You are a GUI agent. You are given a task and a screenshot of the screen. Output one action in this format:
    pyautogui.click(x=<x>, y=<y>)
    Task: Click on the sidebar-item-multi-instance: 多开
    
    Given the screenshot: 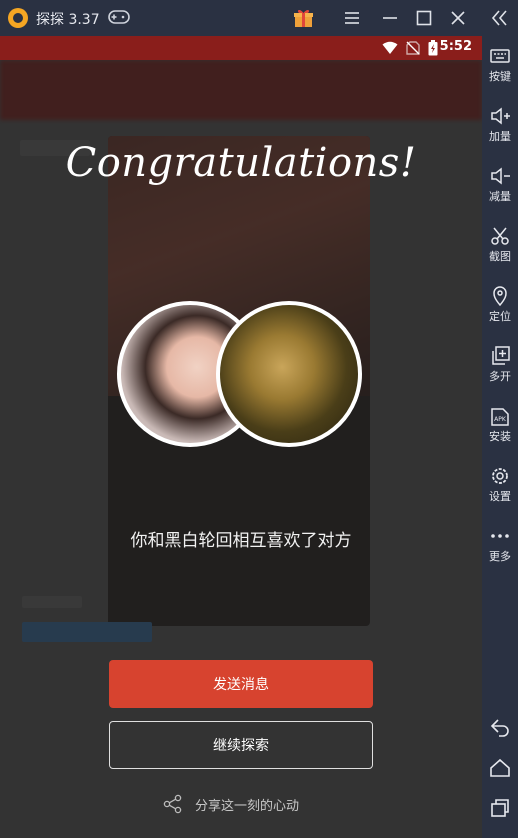 What is the action you would take?
    pyautogui.click(x=500, y=373)
    